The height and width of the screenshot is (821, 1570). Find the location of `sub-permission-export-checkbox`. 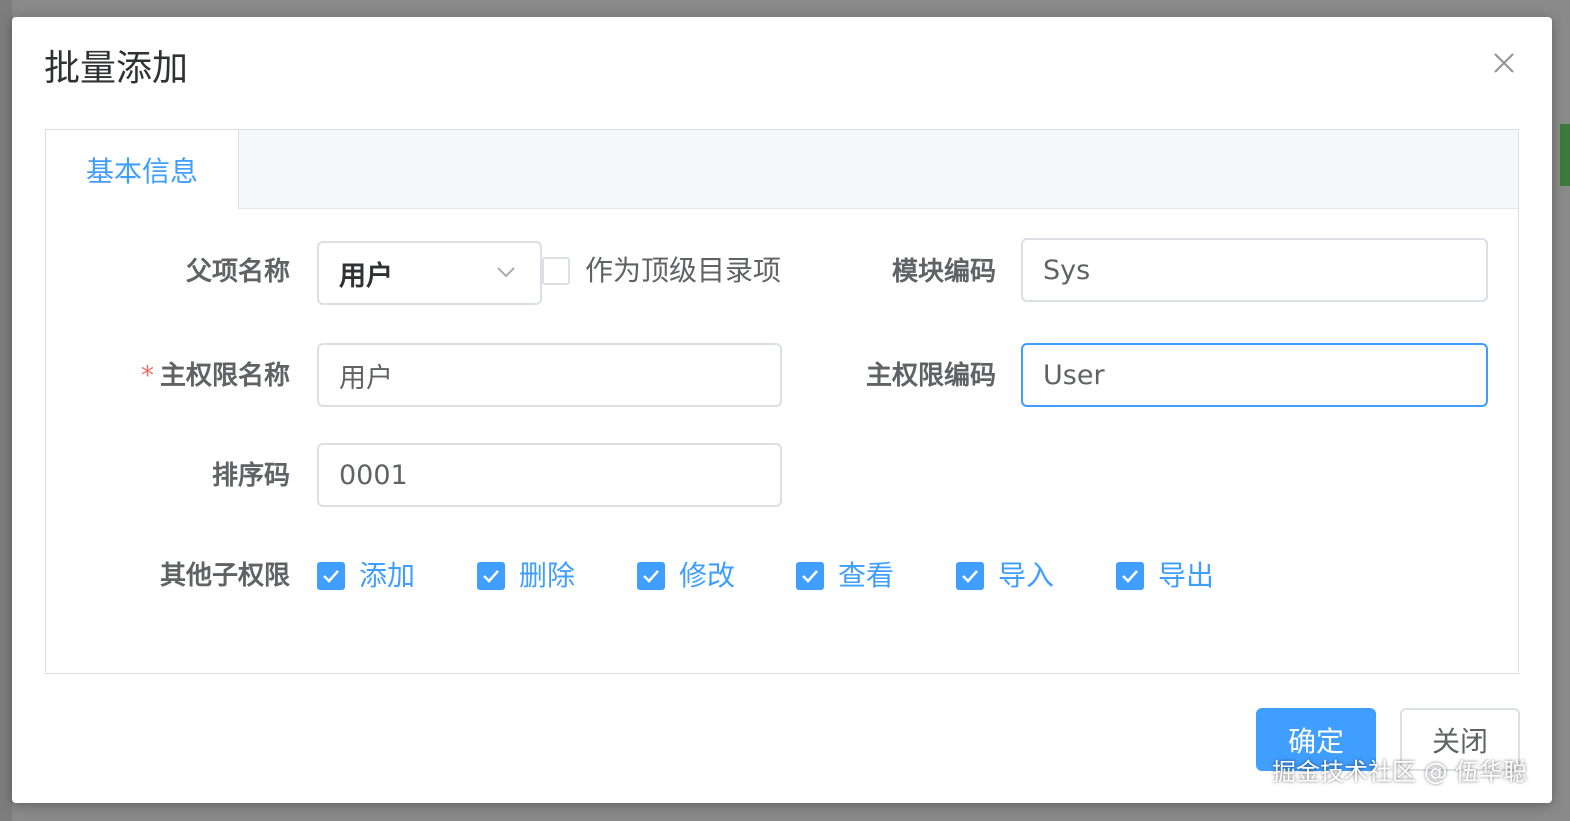

sub-permission-export-checkbox is located at coordinates (1130, 576).